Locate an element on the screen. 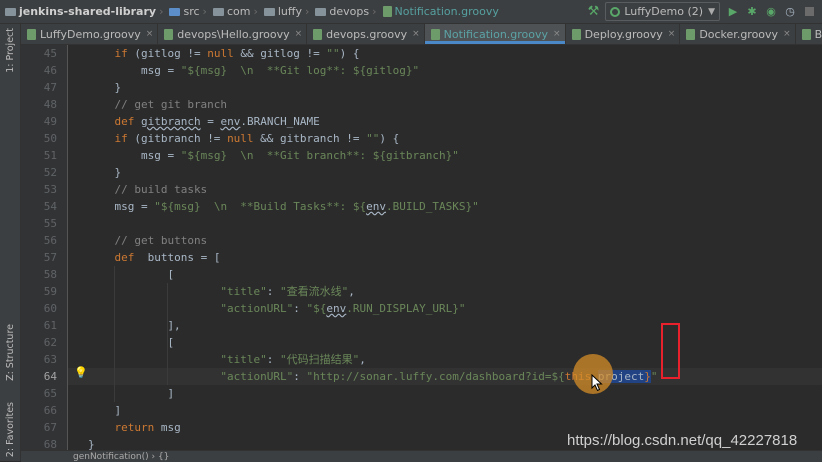  structure-tool-label: Z: Structure is located at coordinates (10, 352).